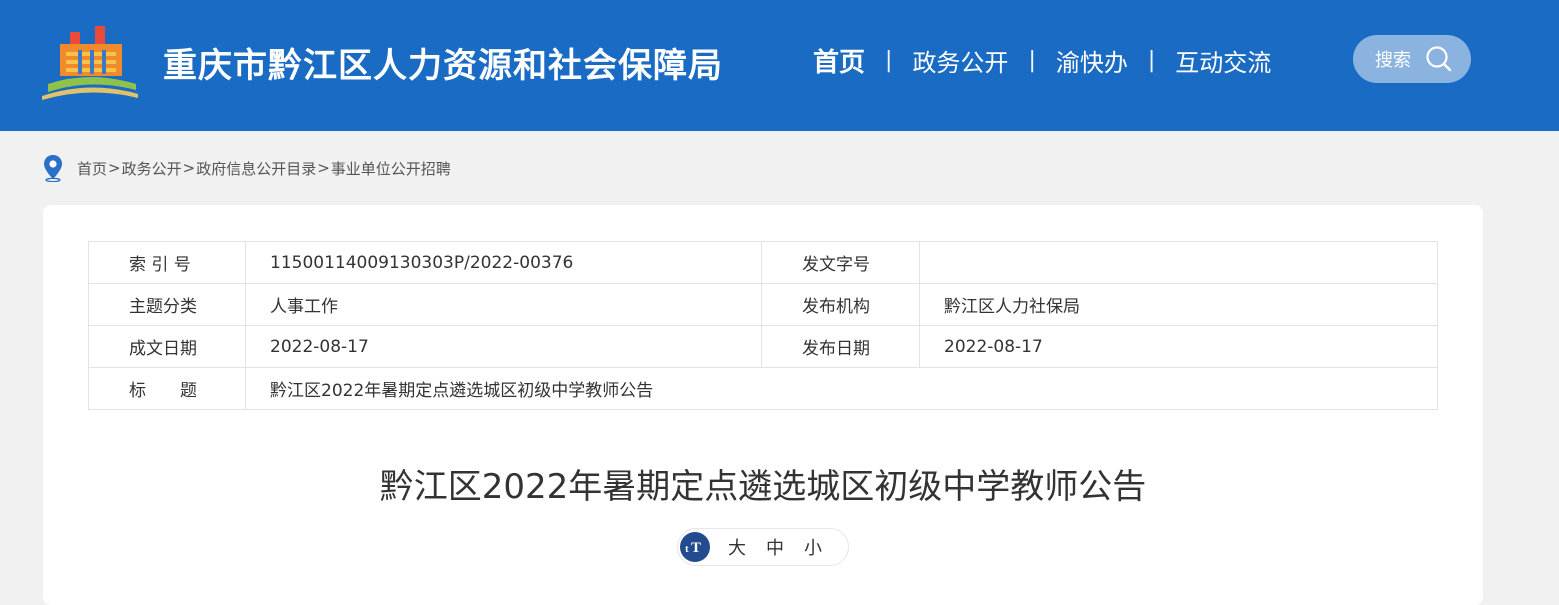  I want to click on breadcrumb-recruitment: 事业单位公开招聘, so click(391, 168).